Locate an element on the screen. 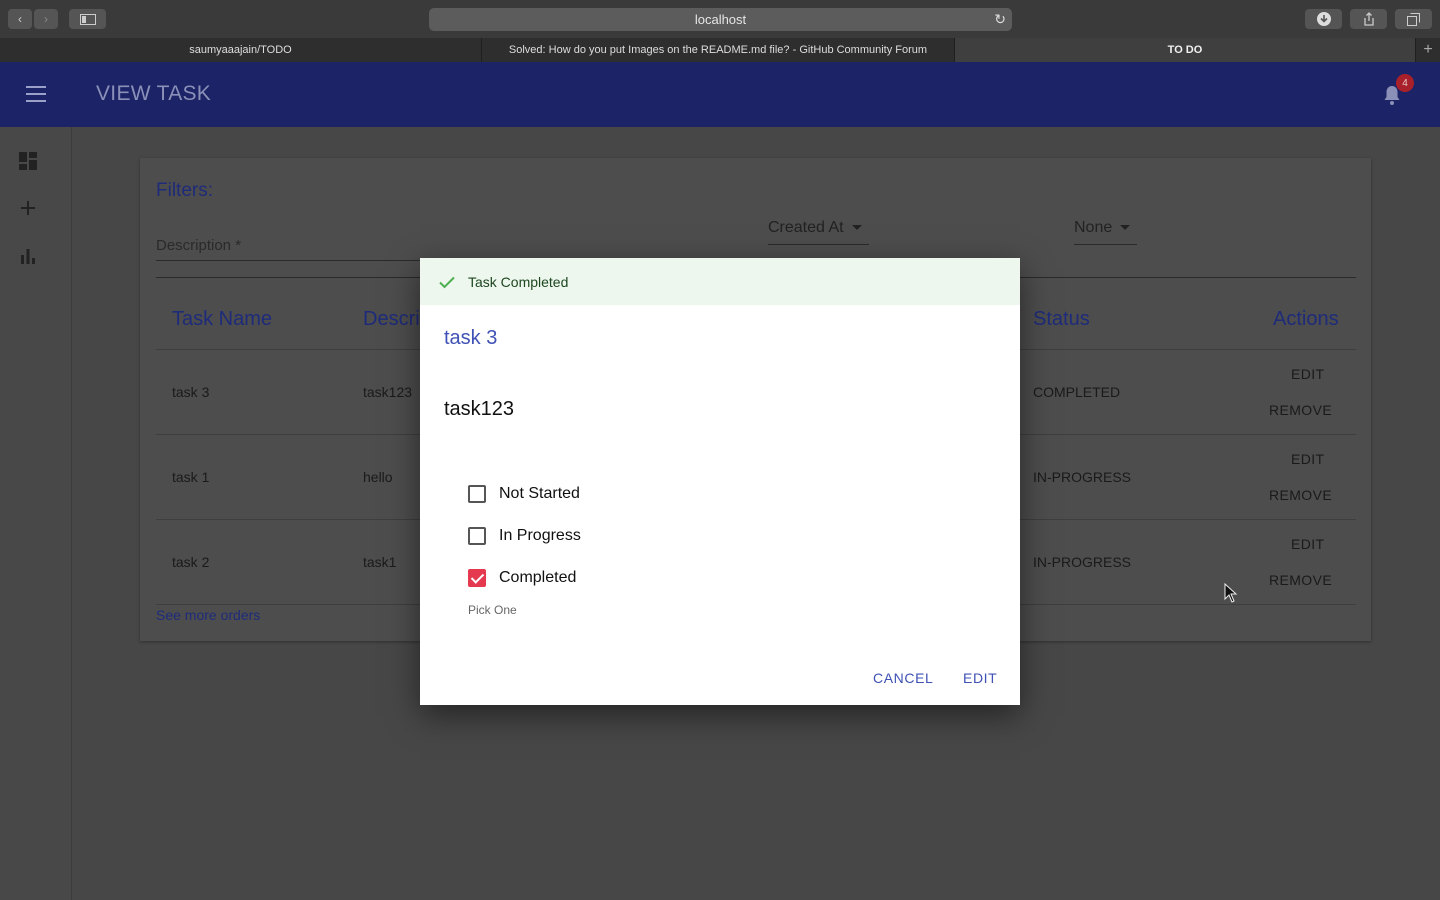 Image resolution: width=1440 pixels, height=900 pixels. add-icon is located at coordinates (28, 208).